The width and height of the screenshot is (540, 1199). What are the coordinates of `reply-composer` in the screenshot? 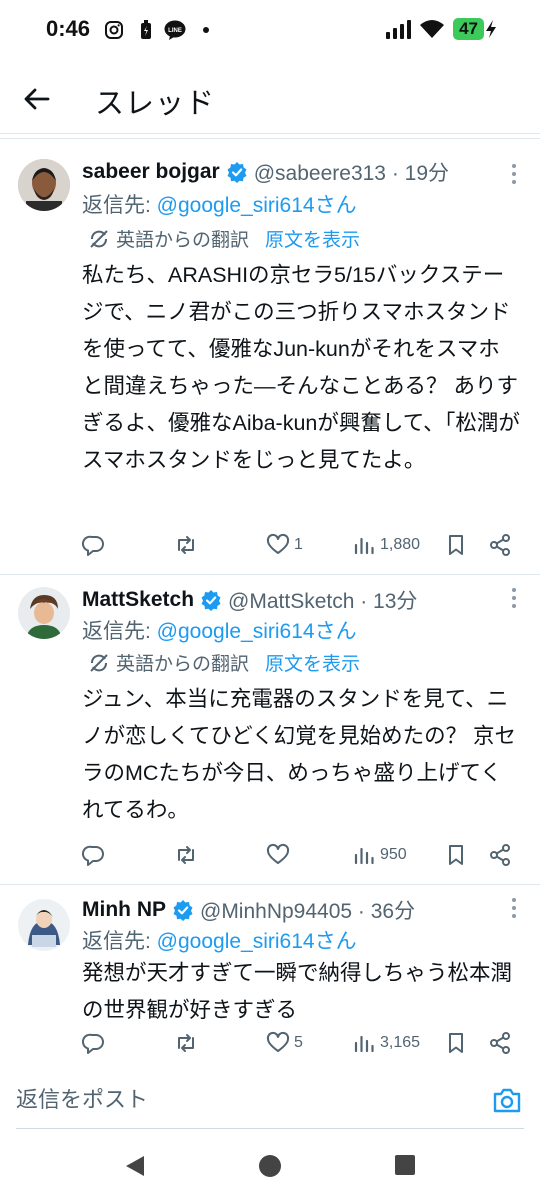 It's located at (270, 1099).